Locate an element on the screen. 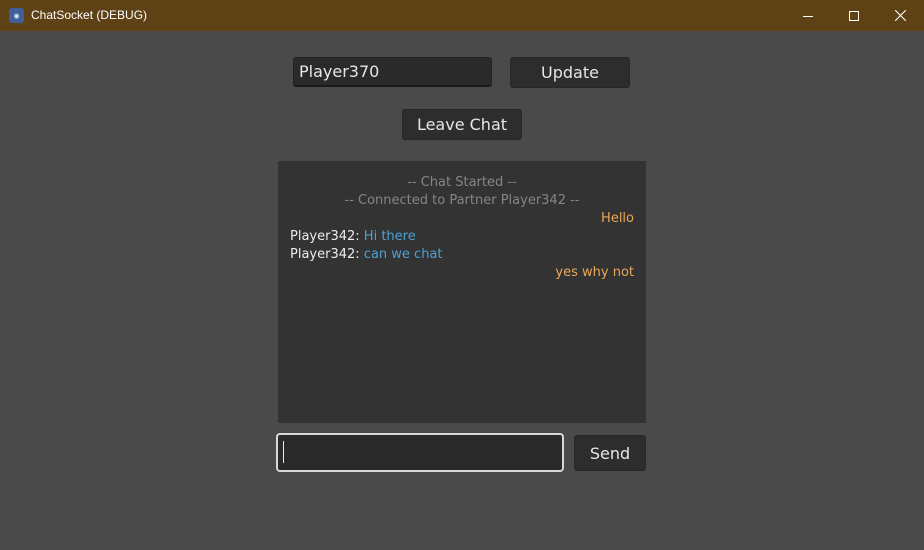 Image resolution: width=924 pixels, height=550 pixels. maximize-button is located at coordinates (854, 15).